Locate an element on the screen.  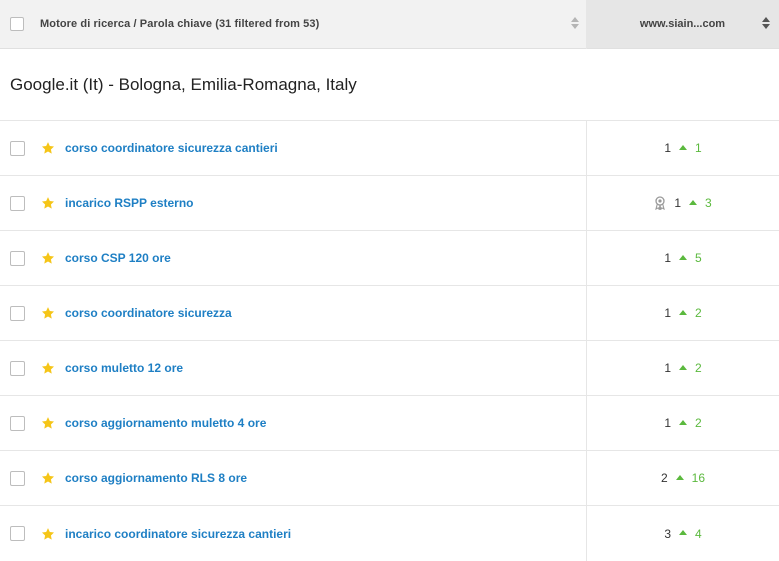
table-row: incarico RSPP esterno 1 3 is located at coordinates (389, 203).